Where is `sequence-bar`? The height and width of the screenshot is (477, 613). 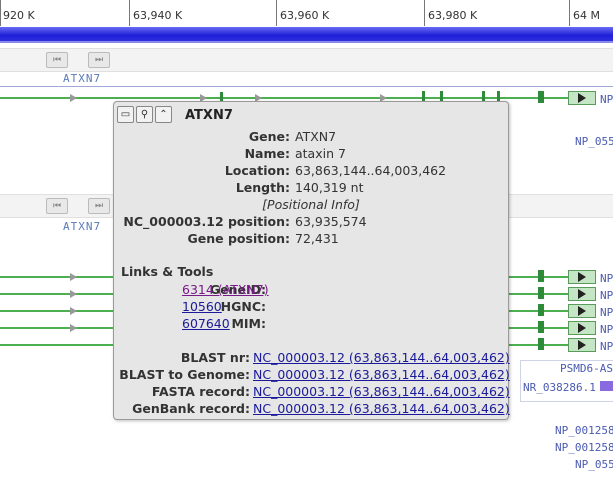 sequence-bar is located at coordinates (306, 34).